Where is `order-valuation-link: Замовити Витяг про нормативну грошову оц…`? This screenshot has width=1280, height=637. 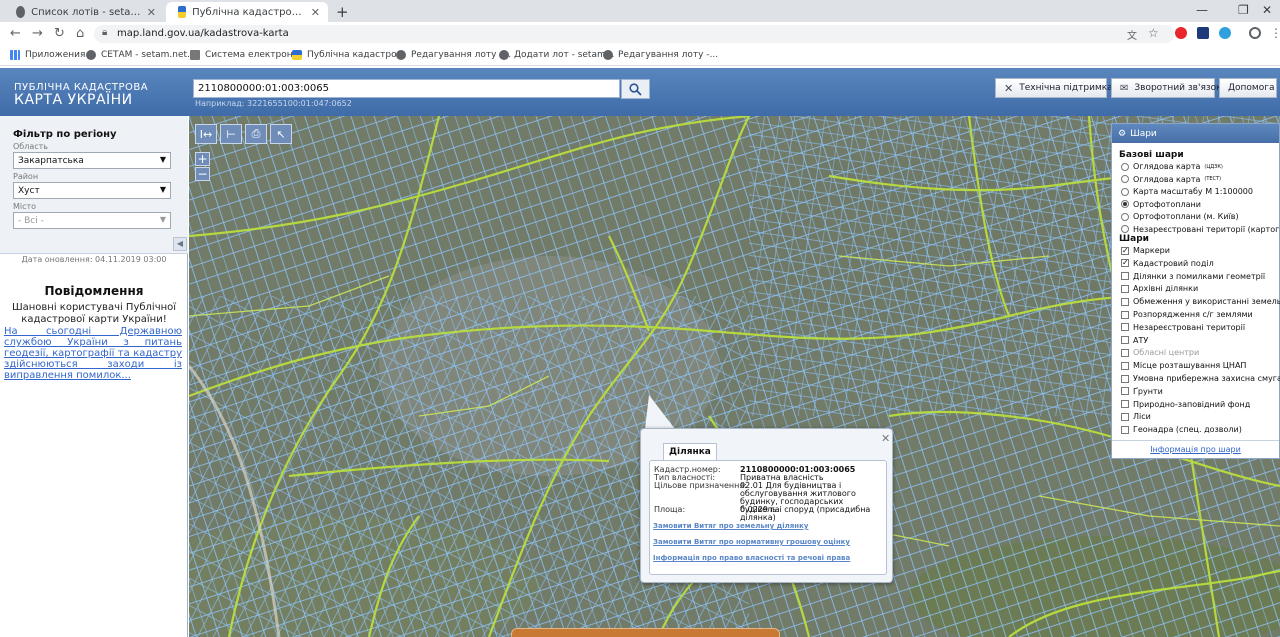 order-valuation-link: Замовити Витяг про нормативну грошову оц… is located at coordinates (751, 542).